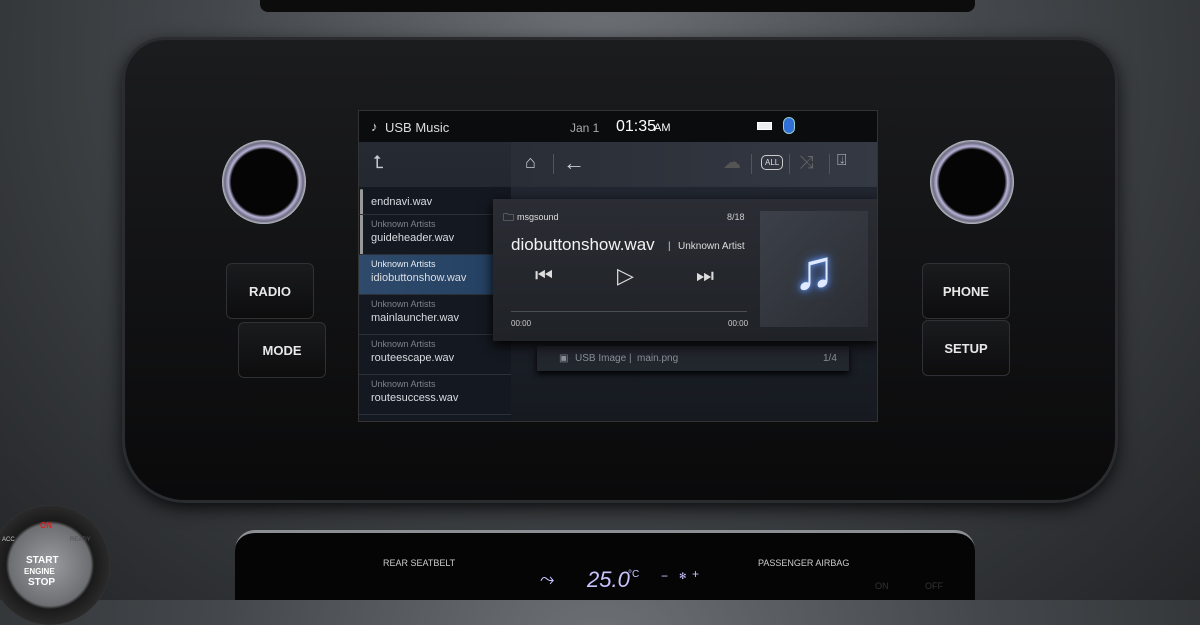 This screenshot has height=625, width=1200. I want to click on duration-time: 00:00, so click(738, 323).